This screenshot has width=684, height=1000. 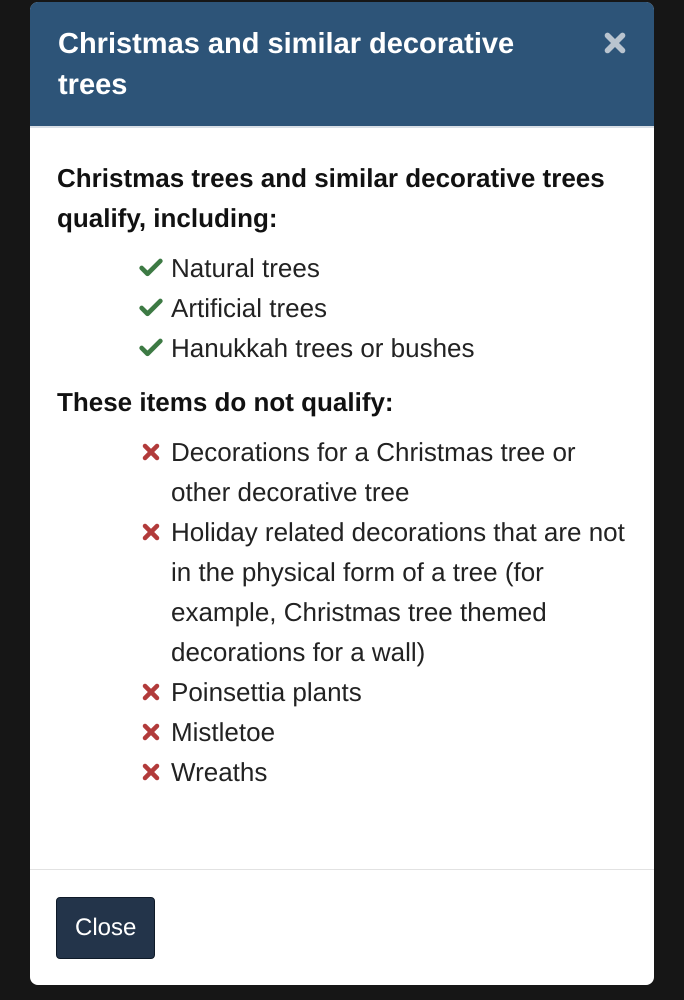 I want to click on section-heading: Christmas trees and similar decorative trees qualify, including:, so click(x=331, y=198).